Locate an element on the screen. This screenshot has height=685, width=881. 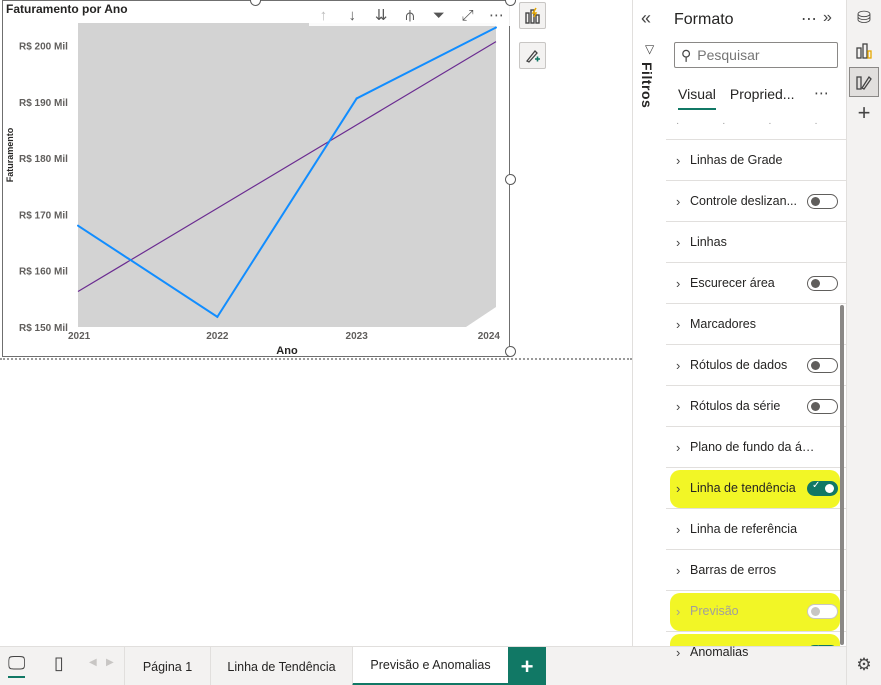
tab-visual: Visual is located at coordinates (697, 98).